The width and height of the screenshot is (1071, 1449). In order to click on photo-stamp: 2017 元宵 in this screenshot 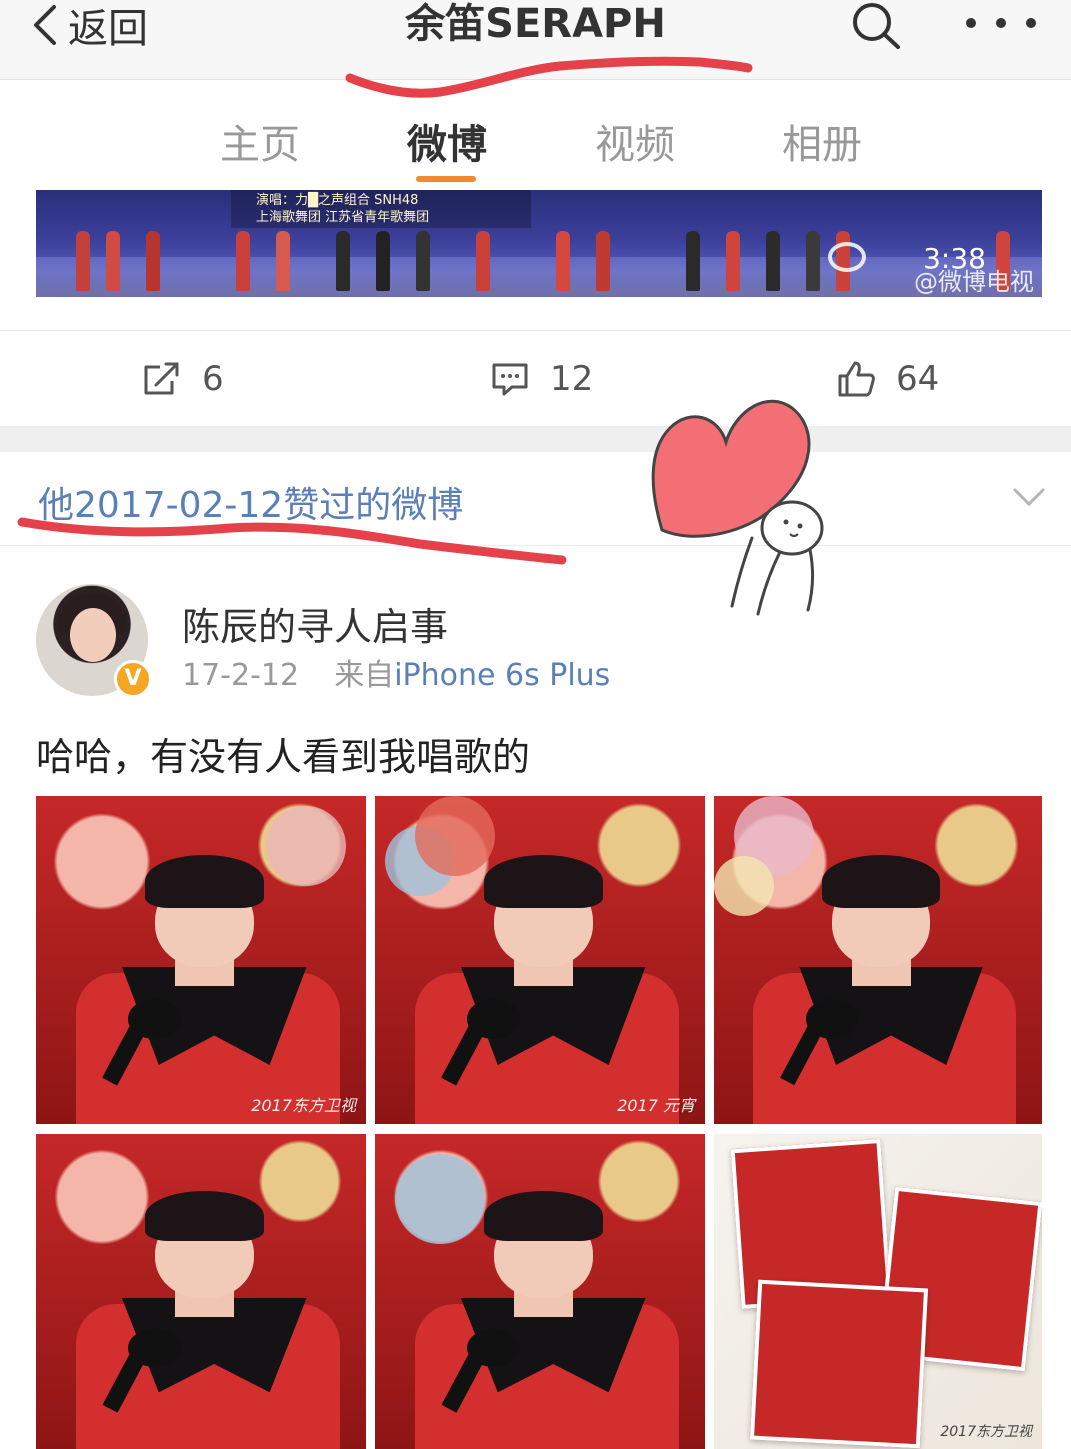, I will do `click(656, 1105)`.